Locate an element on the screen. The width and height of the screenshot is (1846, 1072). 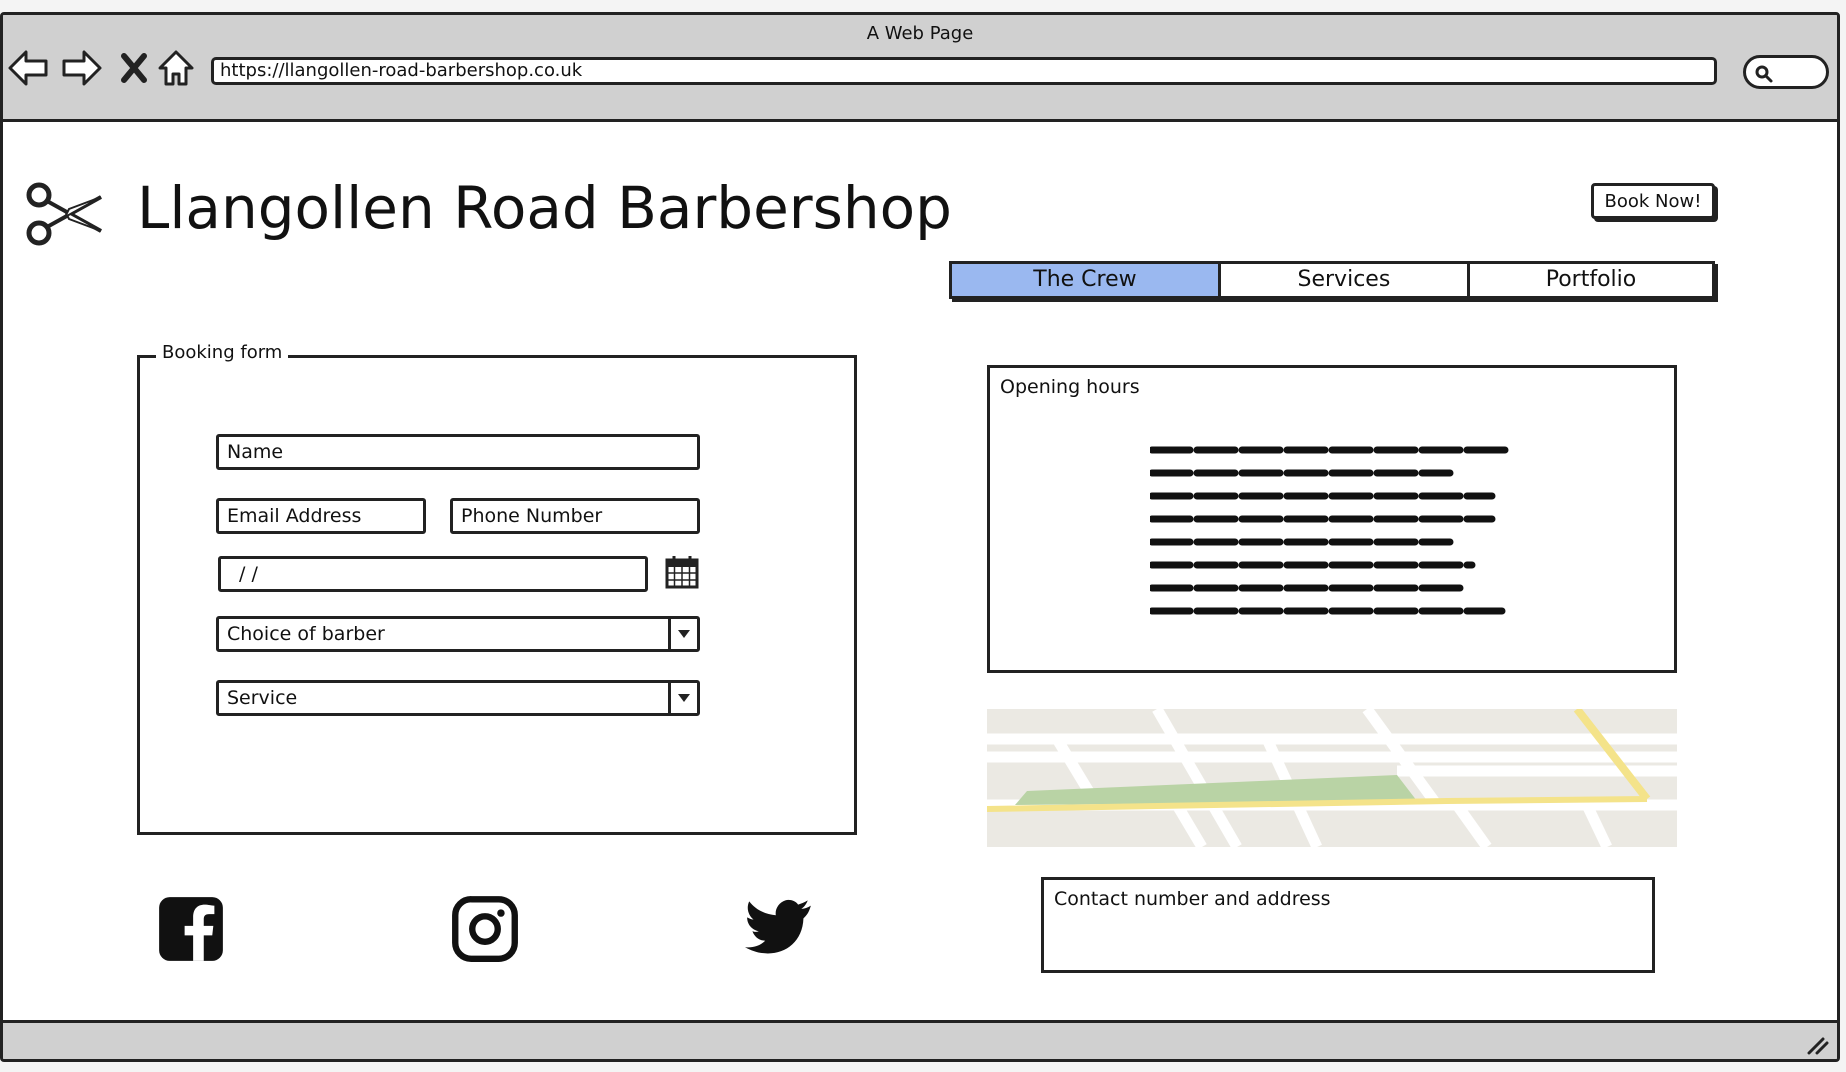
site-title: Llangollen Road Barbershop is located at coordinates (544, 208).